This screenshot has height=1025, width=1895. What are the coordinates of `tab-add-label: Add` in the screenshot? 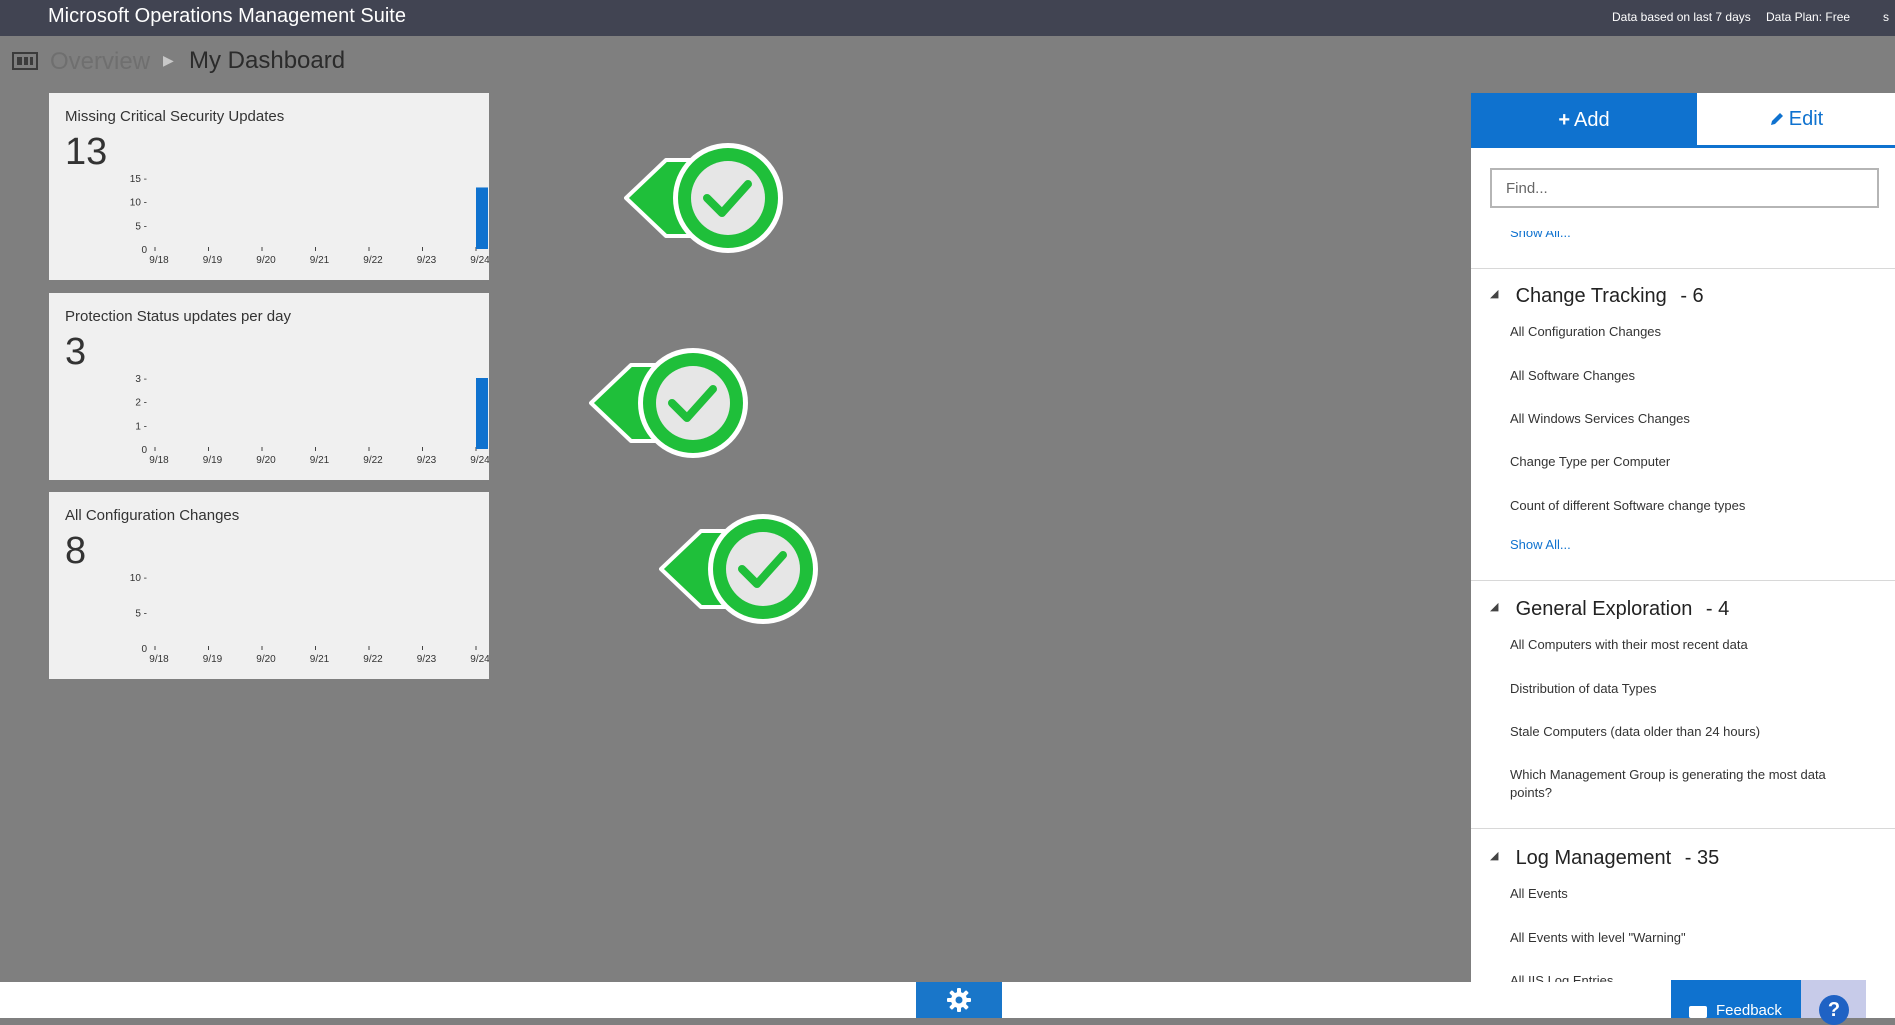 It's located at (1592, 120).